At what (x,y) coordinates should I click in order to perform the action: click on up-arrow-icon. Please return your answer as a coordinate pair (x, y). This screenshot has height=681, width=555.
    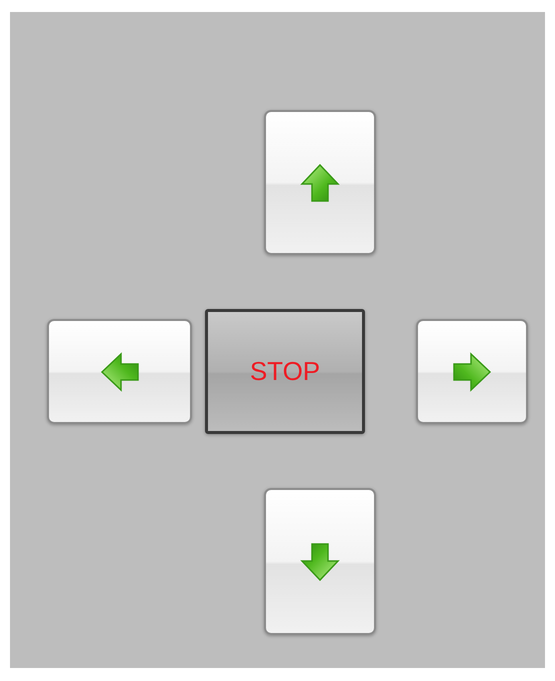
    Looking at the image, I should click on (320, 182).